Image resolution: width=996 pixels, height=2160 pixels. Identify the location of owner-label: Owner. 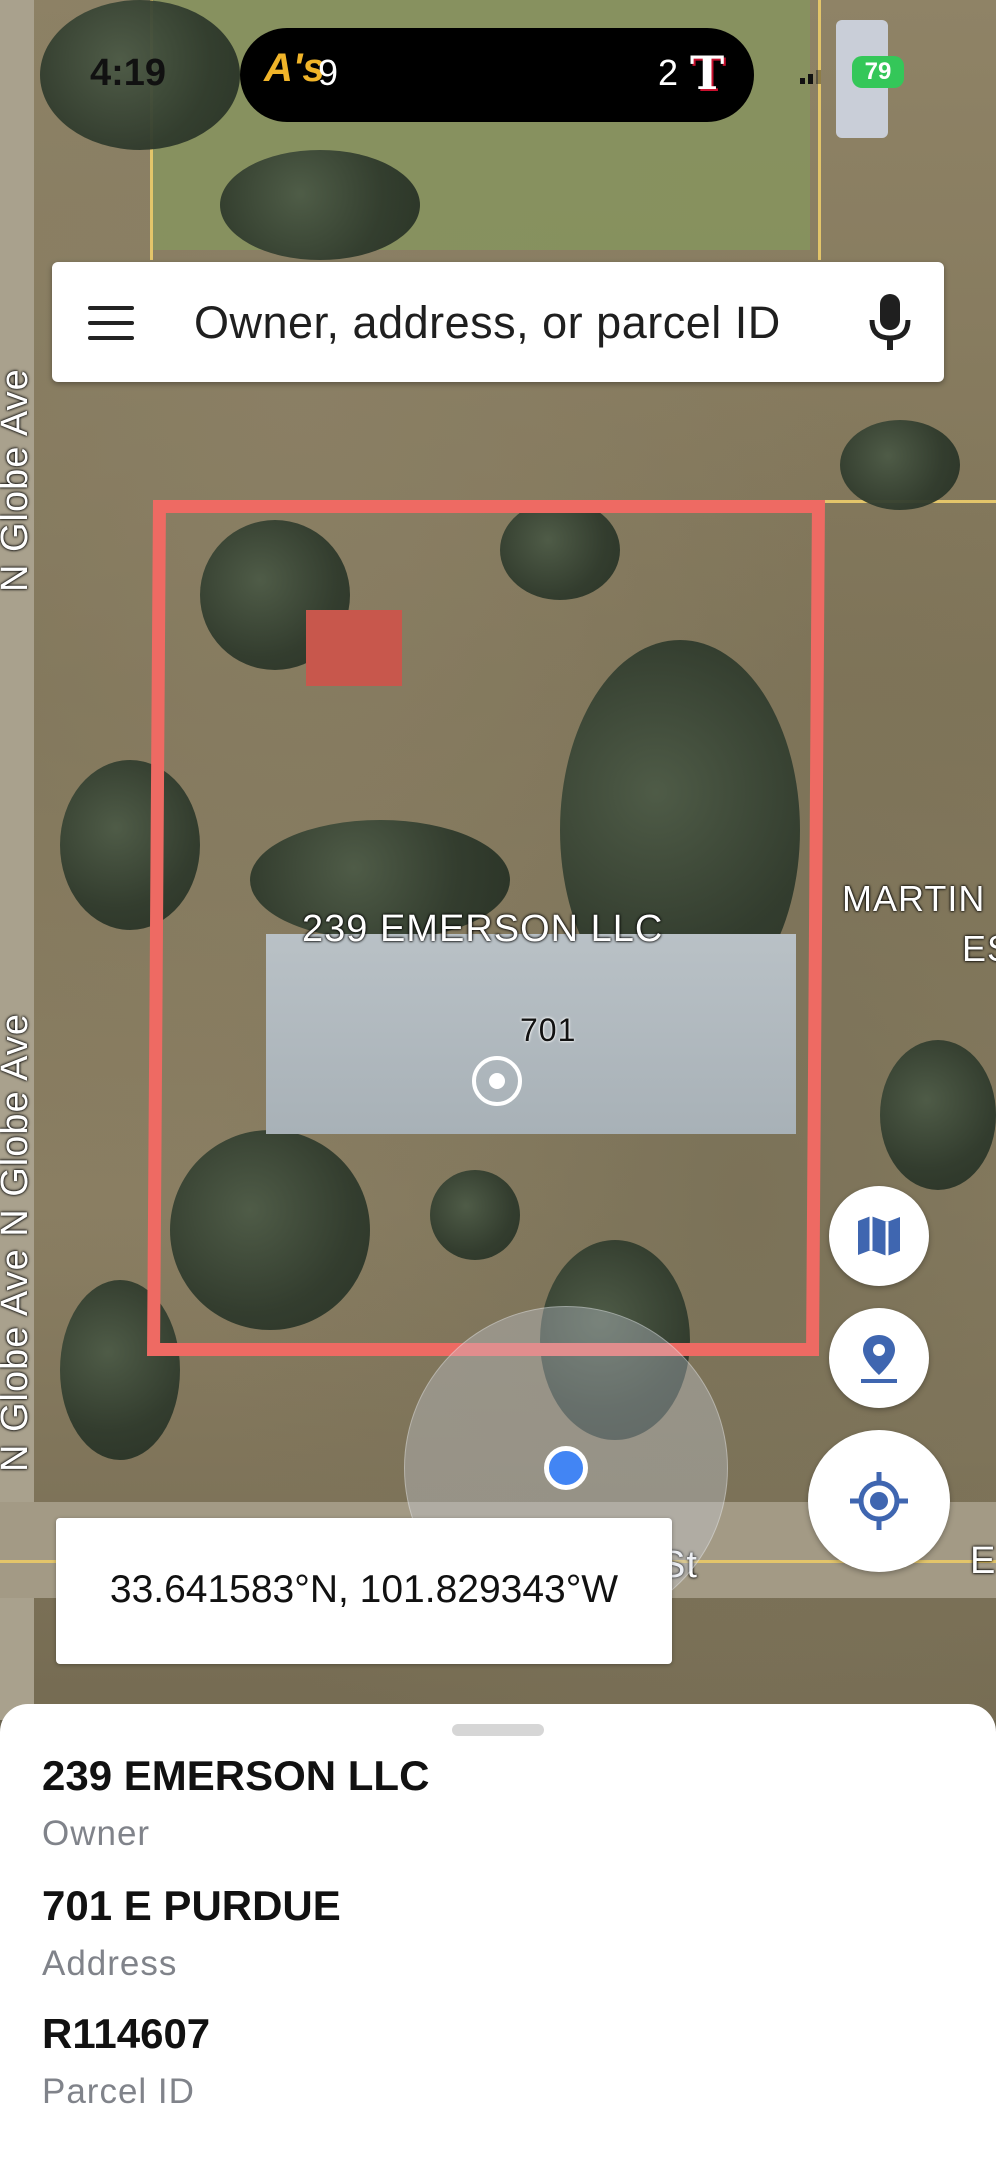
(96, 1833).